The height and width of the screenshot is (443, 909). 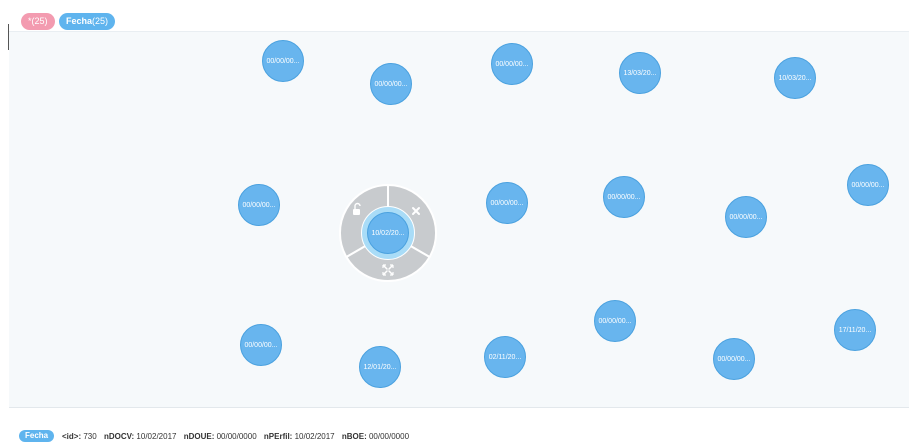 What do you see at coordinates (100, 21) in the screenshot?
I see `legend-fecha-count: (25)` at bounding box center [100, 21].